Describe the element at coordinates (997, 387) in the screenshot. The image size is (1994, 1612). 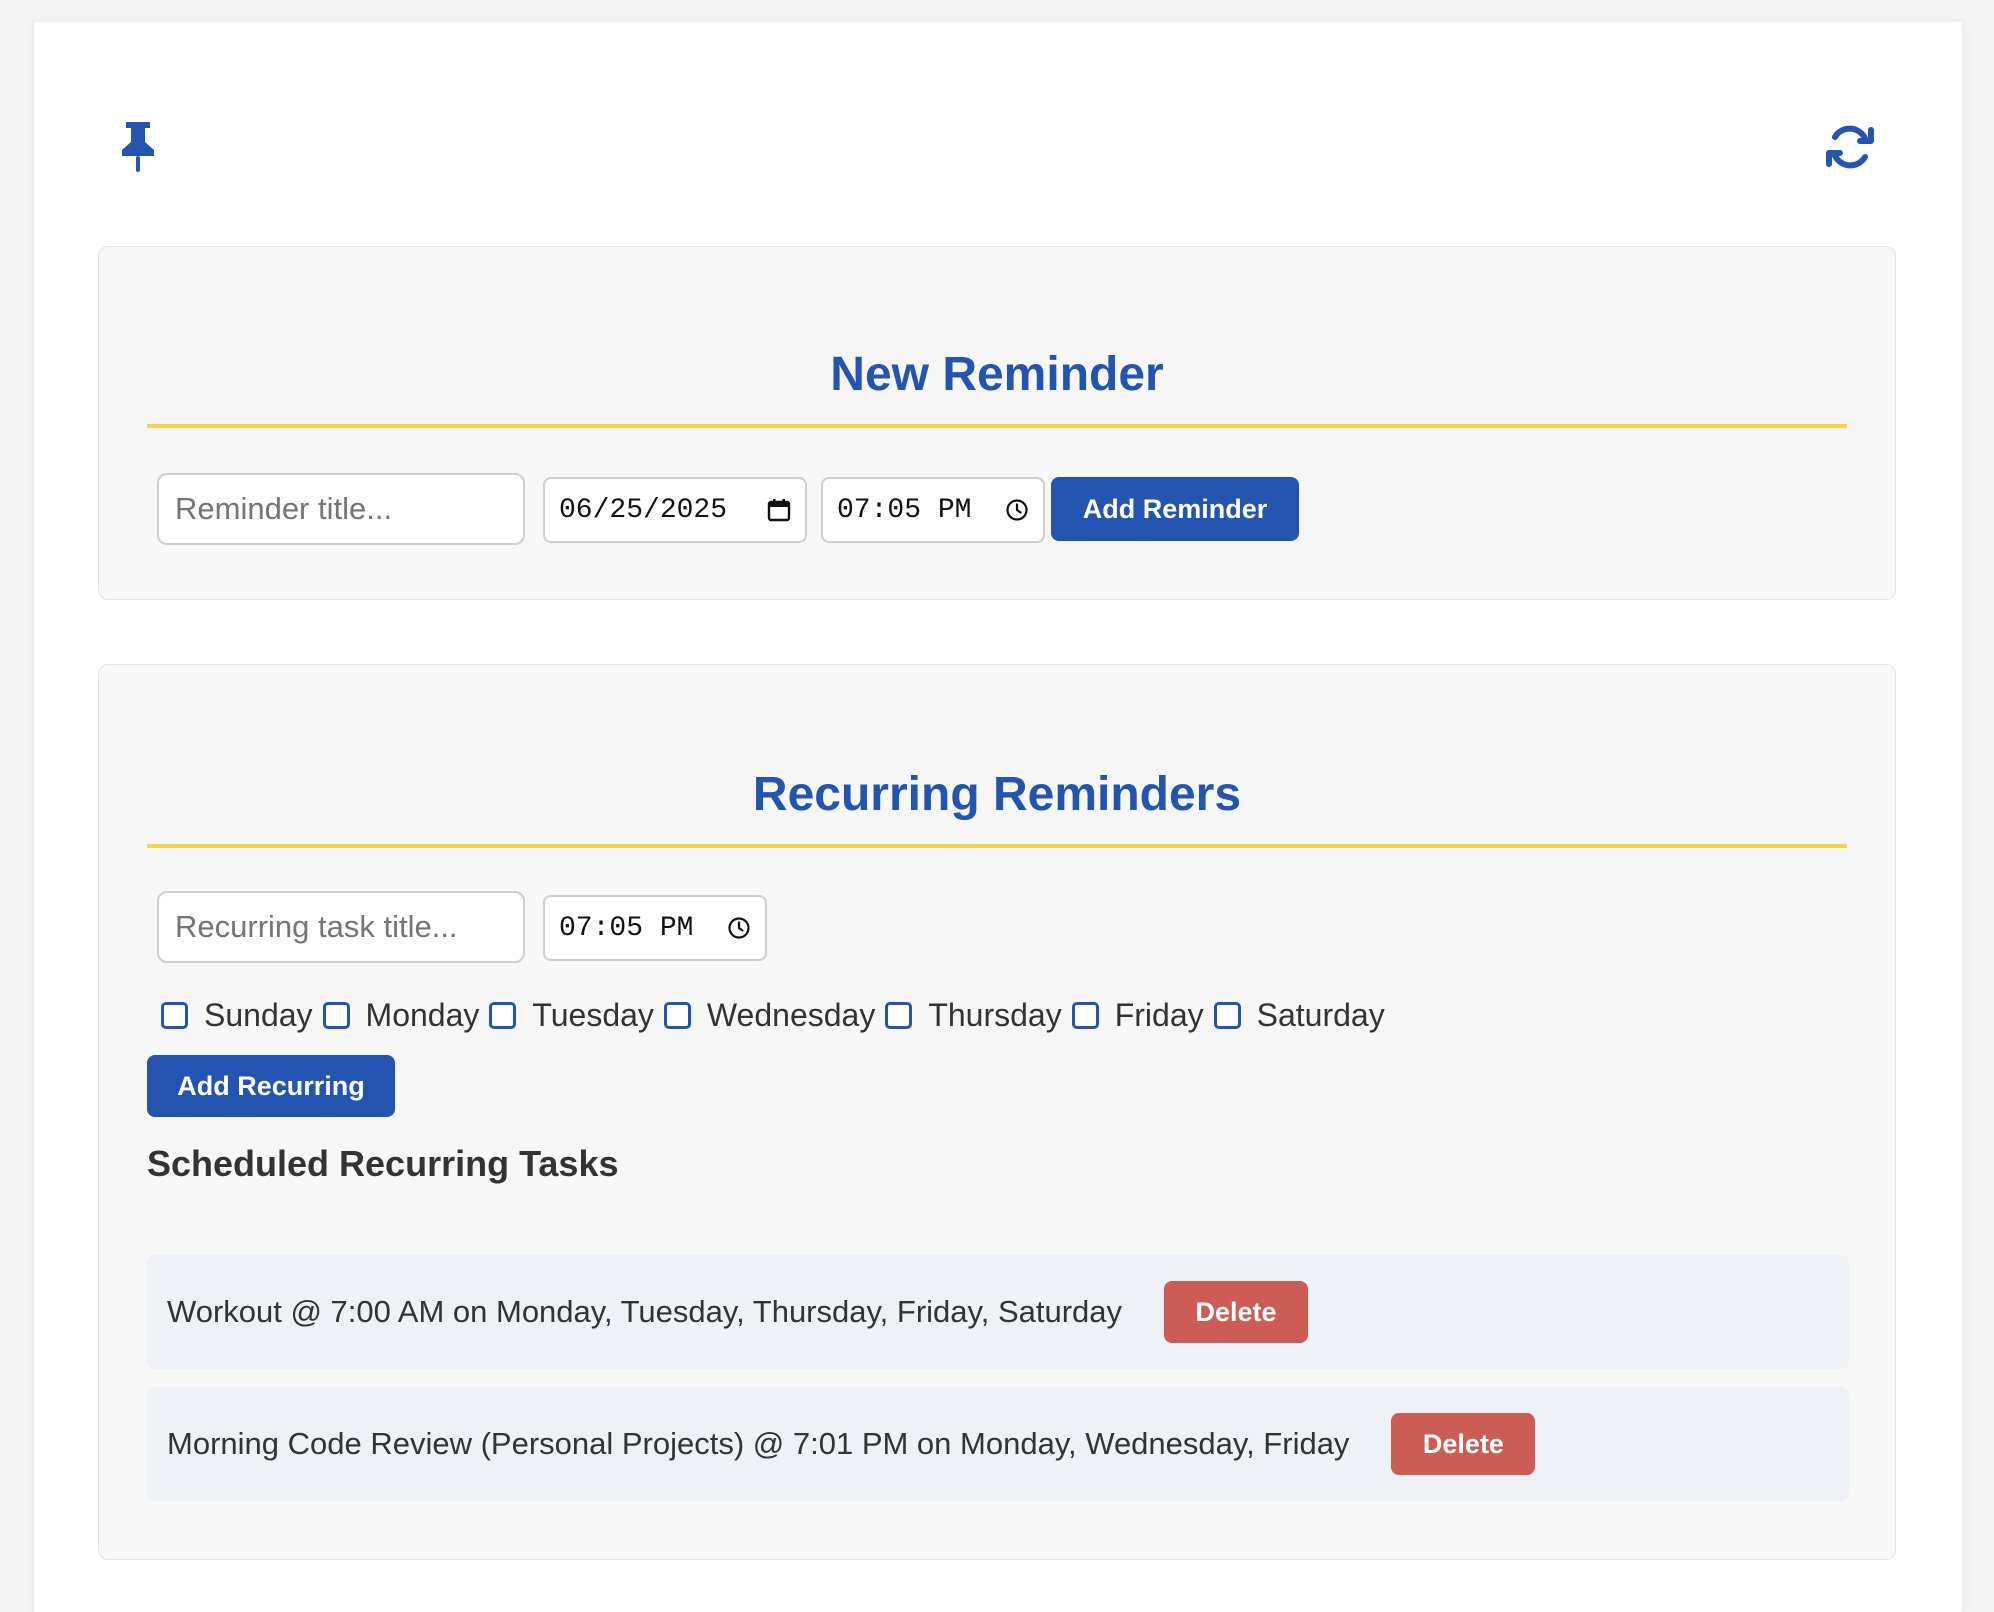
I see `new-reminder-title: New Reminder` at that location.